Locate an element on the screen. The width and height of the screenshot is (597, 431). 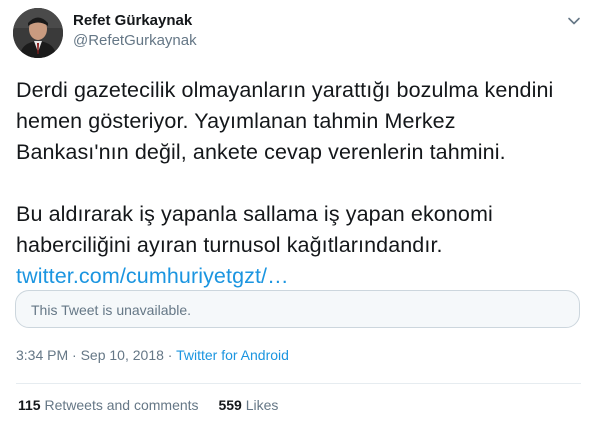
tweet-time: 3:34 PM is located at coordinates (42, 355).